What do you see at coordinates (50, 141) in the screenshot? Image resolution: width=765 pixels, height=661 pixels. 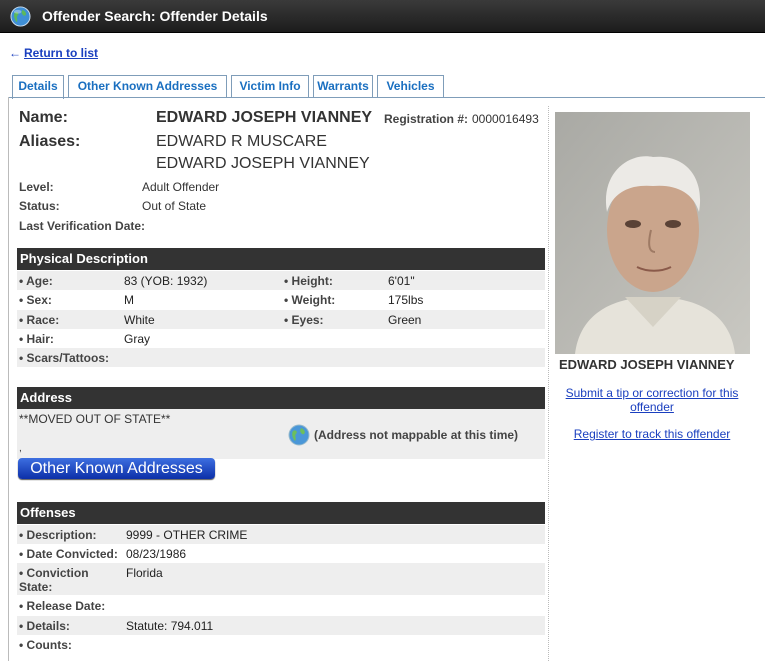 I see `aliases-label: Aliases:` at bounding box center [50, 141].